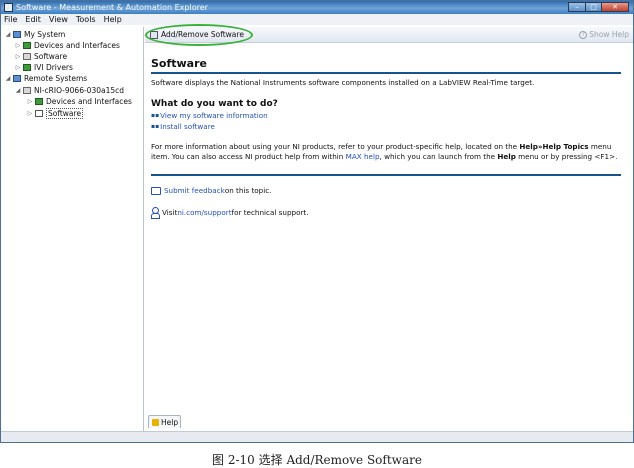 This screenshot has height=468, width=634. I want to click on menu-view: View, so click(58, 19).